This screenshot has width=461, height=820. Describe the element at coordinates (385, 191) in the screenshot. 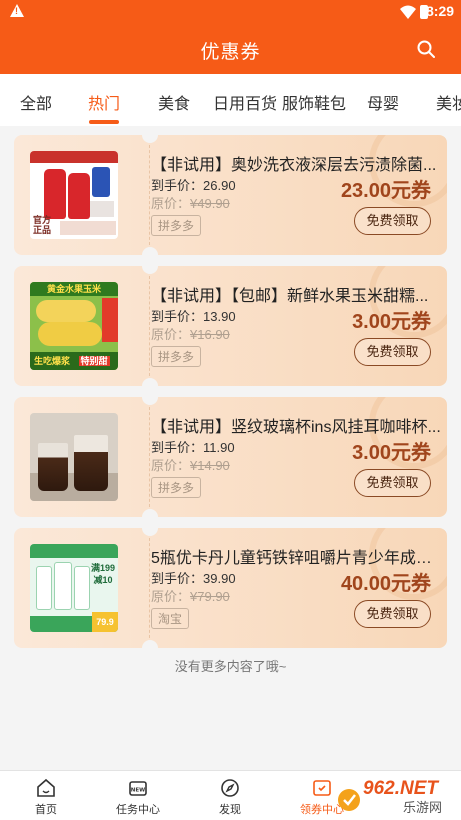

I see `coupon-value: 23.00元券` at that location.